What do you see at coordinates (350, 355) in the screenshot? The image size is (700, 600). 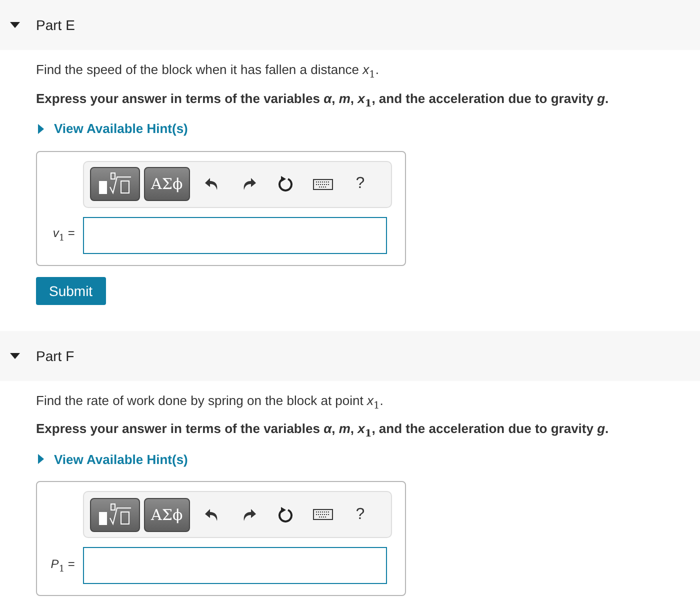 I see `part-header: Part F` at bounding box center [350, 355].